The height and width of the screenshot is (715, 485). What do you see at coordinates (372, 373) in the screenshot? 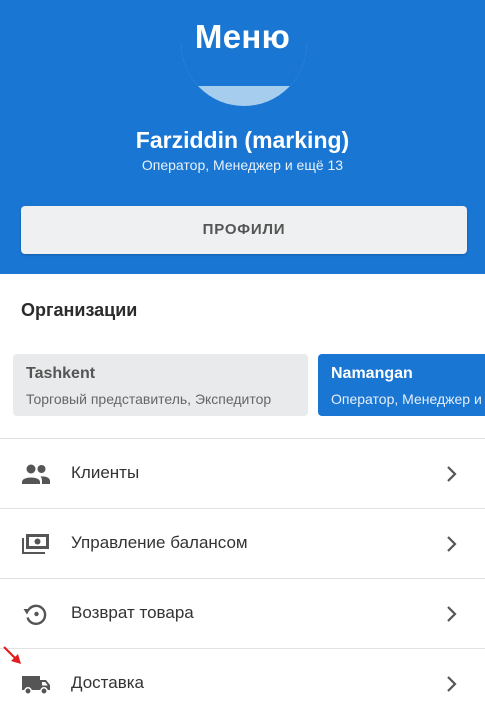
I see `org-name: Namangan` at bounding box center [372, 373].